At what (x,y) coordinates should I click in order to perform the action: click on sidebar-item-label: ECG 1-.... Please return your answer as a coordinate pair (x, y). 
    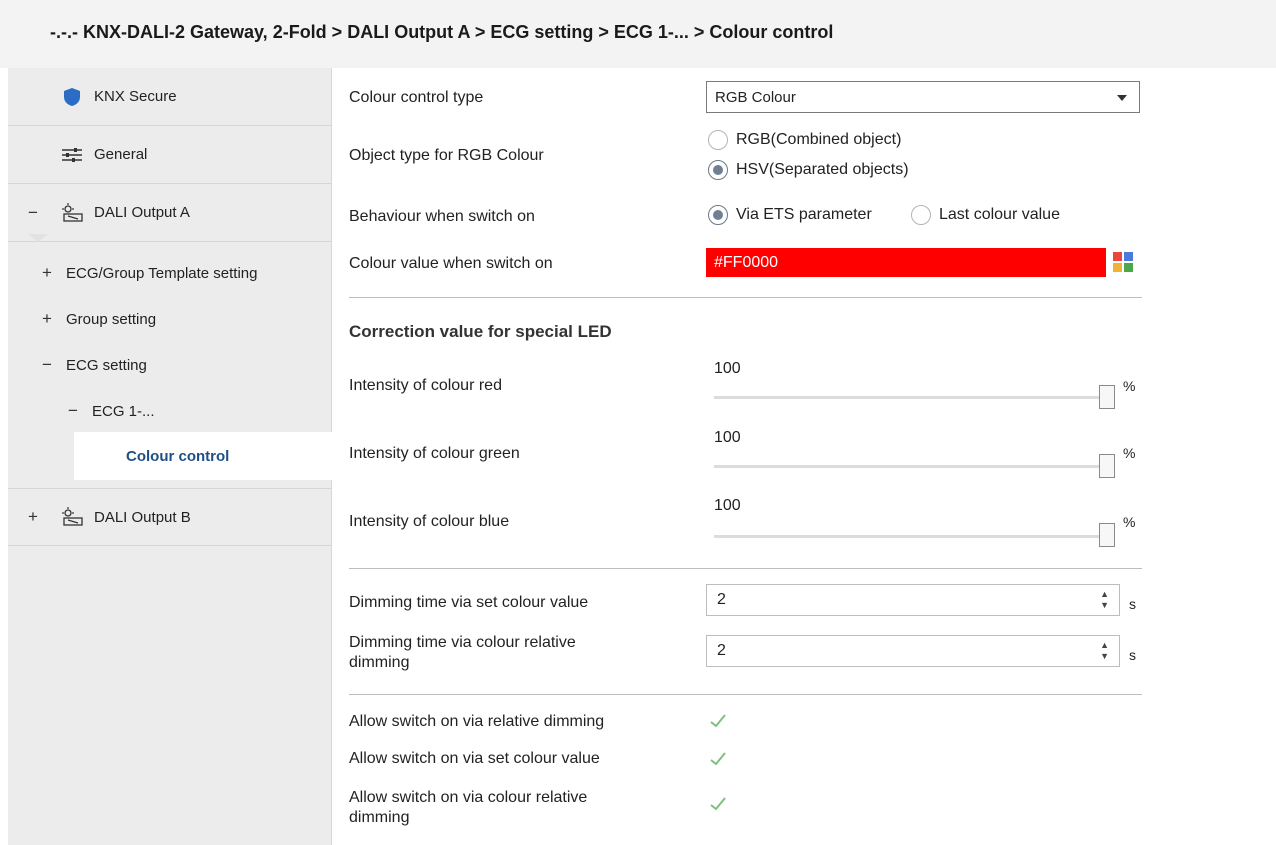
    Looking at the image, I should click on (123, 411).